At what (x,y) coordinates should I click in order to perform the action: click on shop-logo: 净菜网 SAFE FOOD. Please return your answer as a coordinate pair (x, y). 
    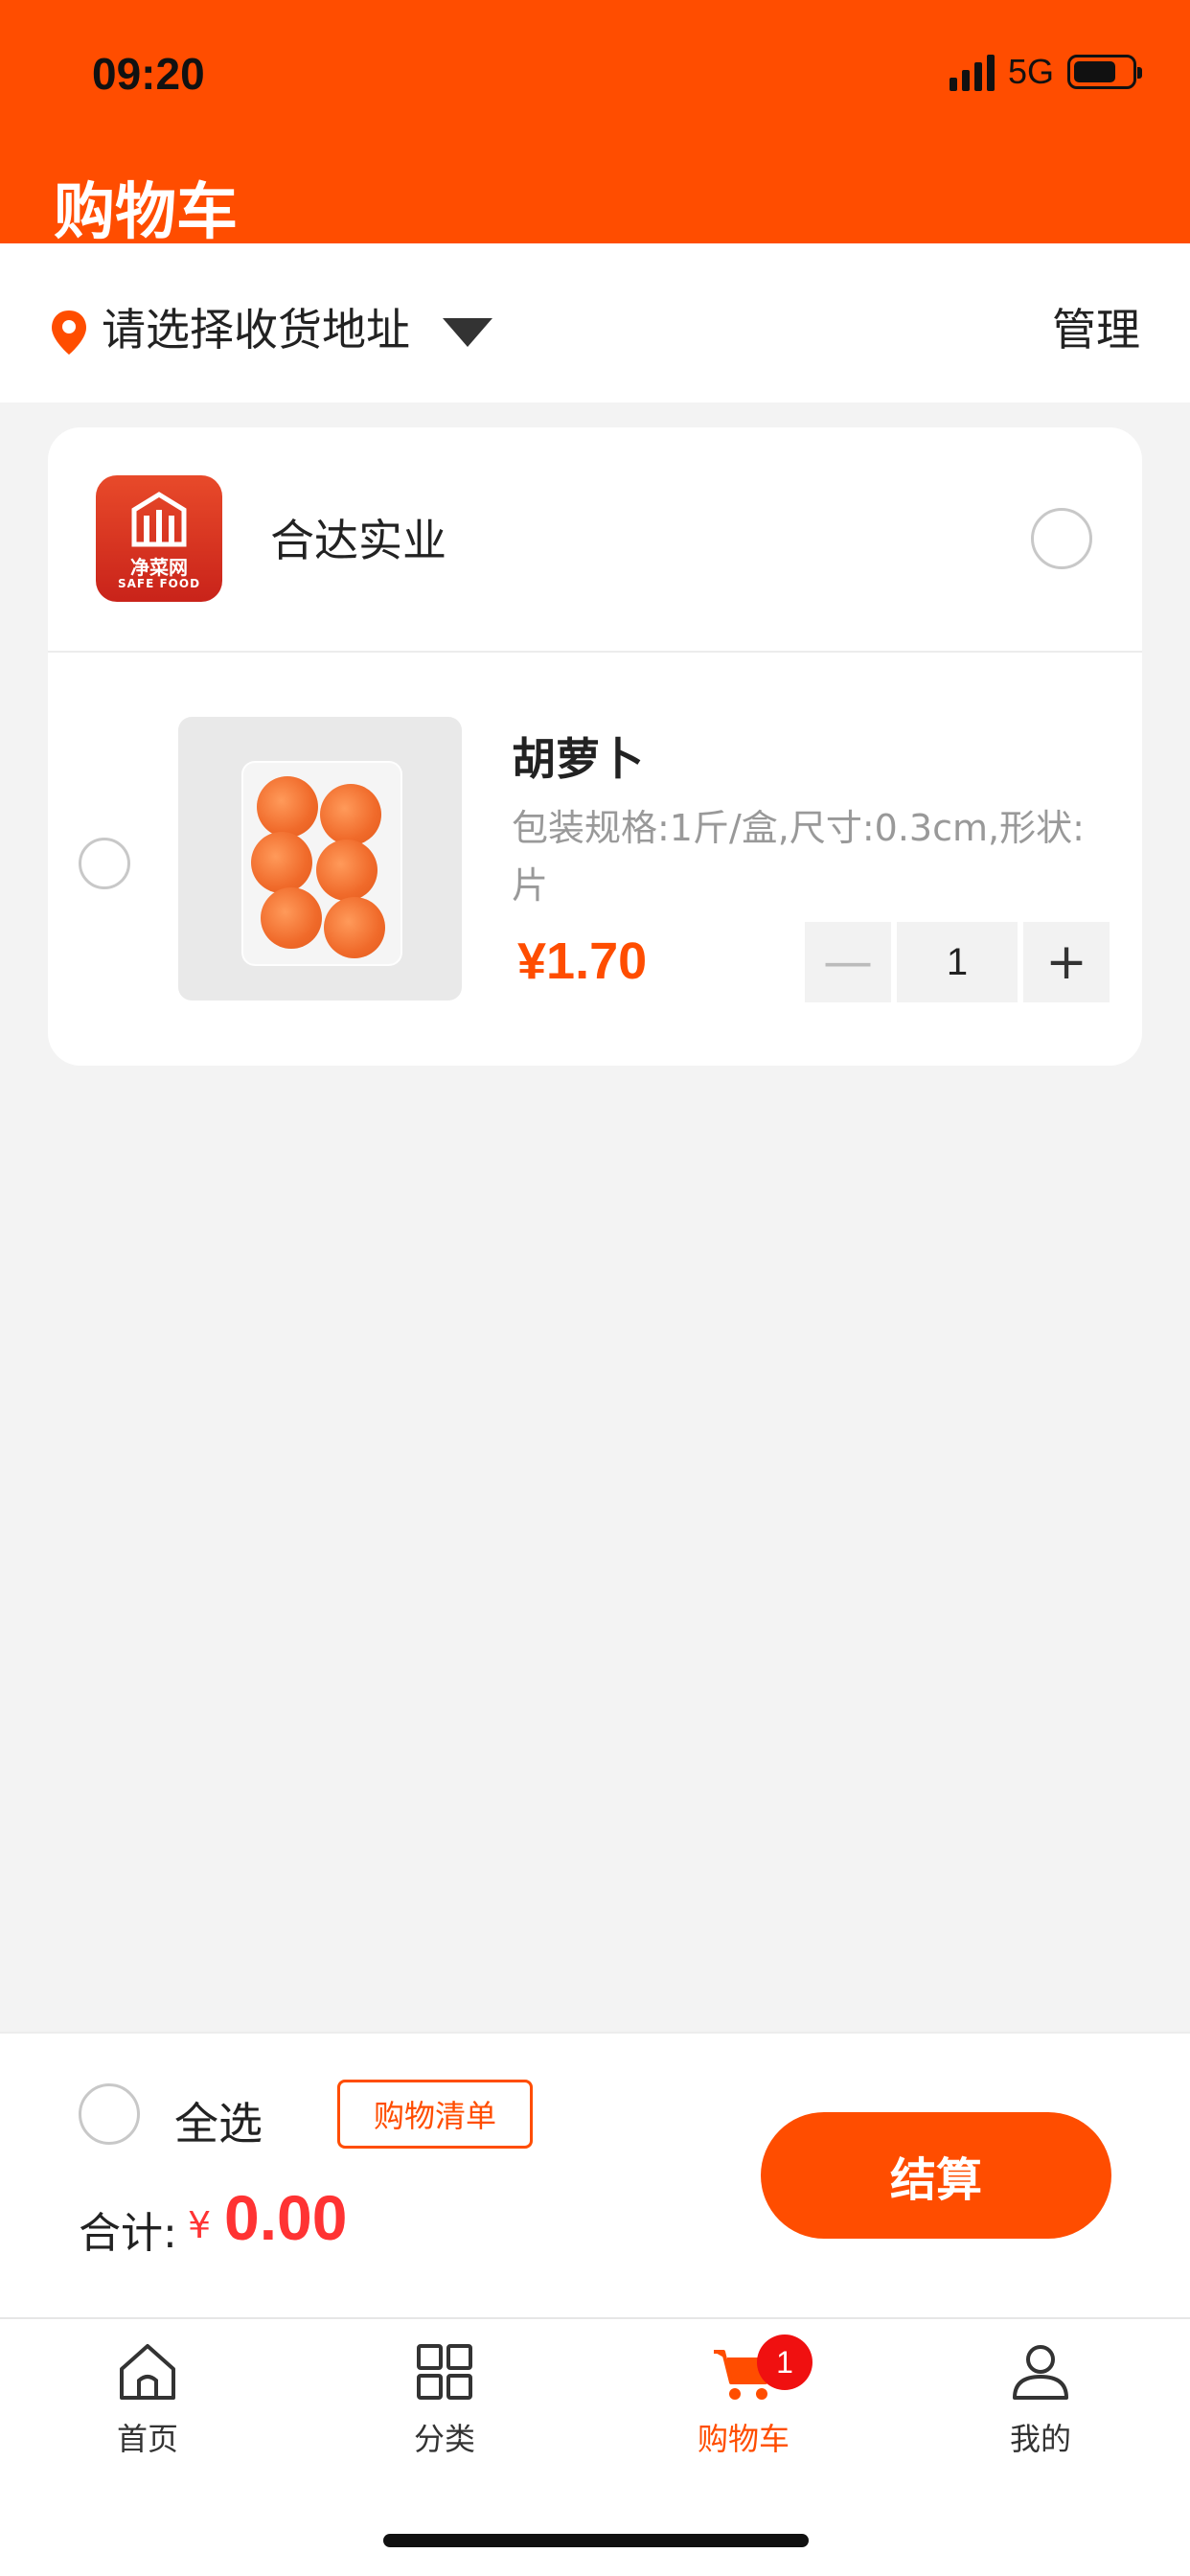
    Looking at the image, I should click on (159, 538).